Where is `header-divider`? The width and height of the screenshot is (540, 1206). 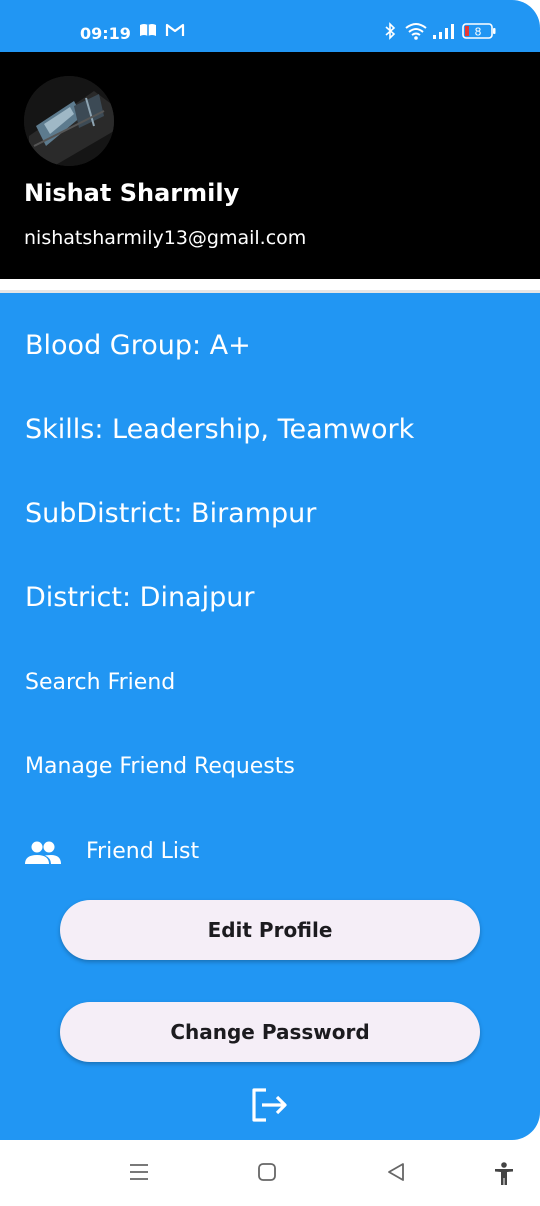
header-divider is located at coordinates (270, 286).